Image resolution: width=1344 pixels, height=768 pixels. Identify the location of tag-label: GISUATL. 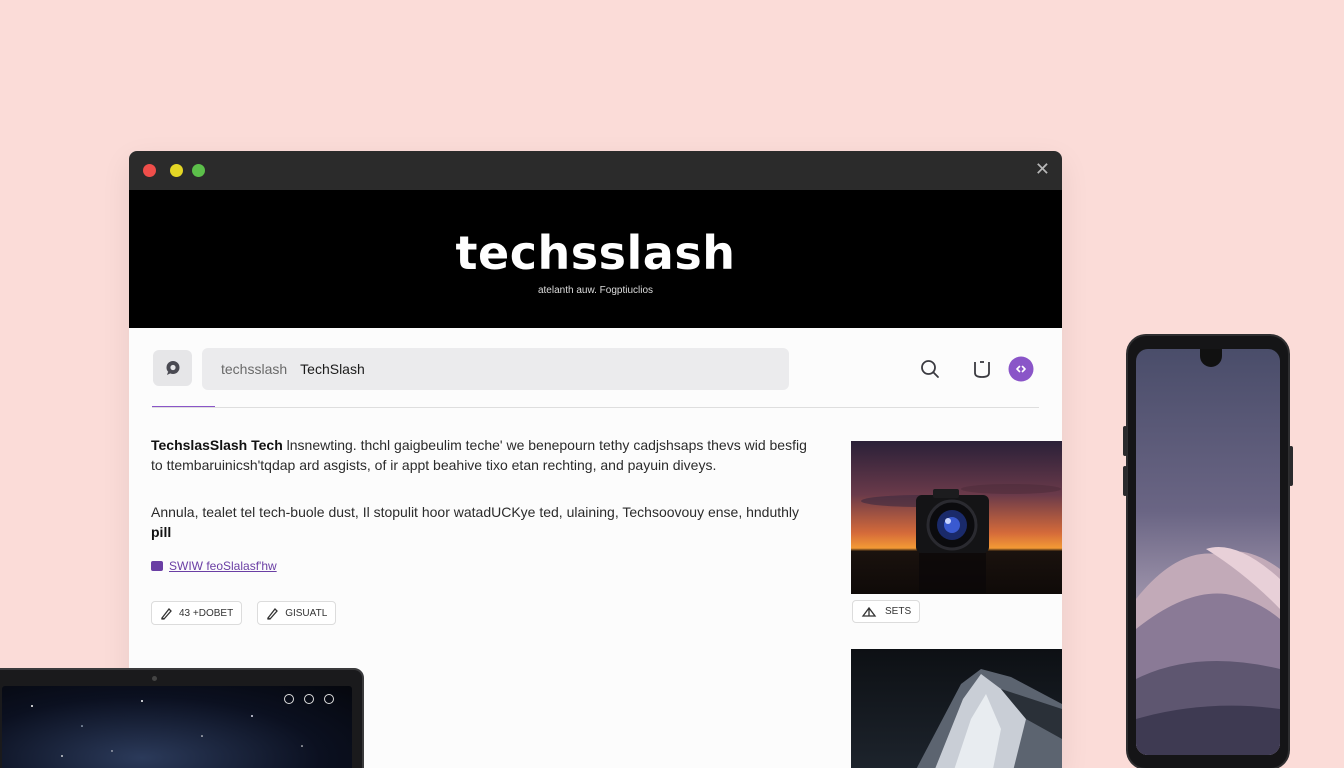
(306, 613).